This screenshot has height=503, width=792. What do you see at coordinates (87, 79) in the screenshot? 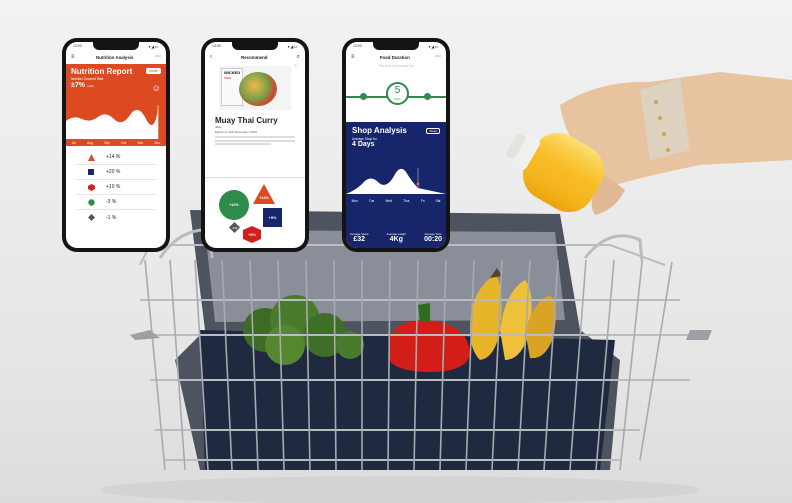
I see `report-subtitle: Nutrition Covered Rate` at bounding box center [87, 79].